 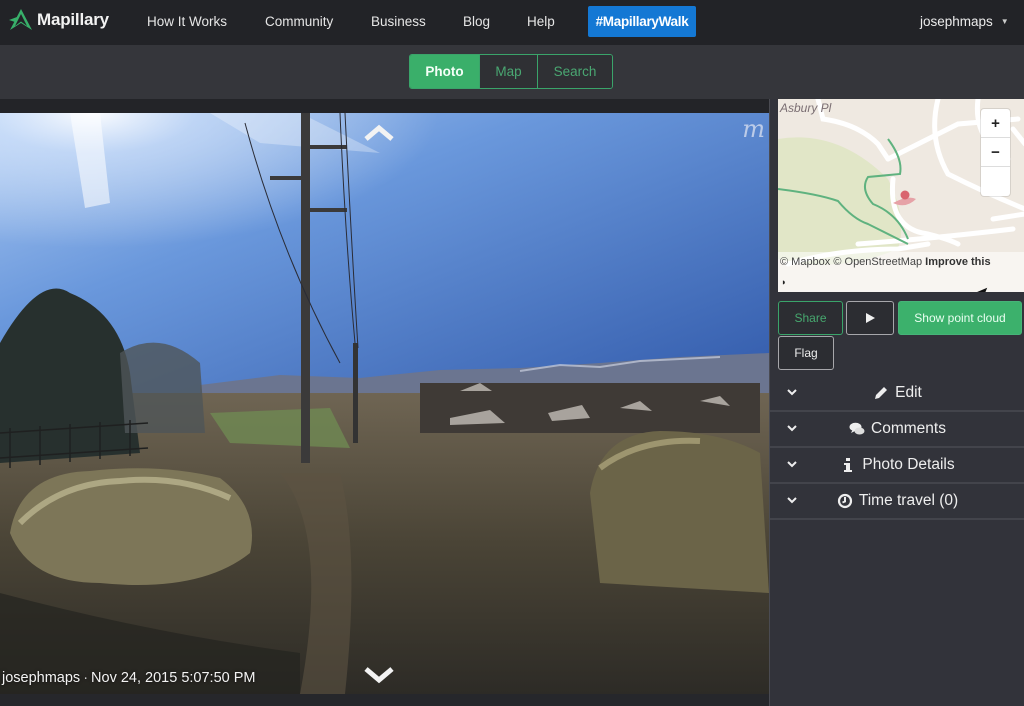 What do you see at coordinates (851, 262) in the screenshot?
I see `attribution-text: © Mapbox © OpenStreetMap` at bounding box center [851, 262].